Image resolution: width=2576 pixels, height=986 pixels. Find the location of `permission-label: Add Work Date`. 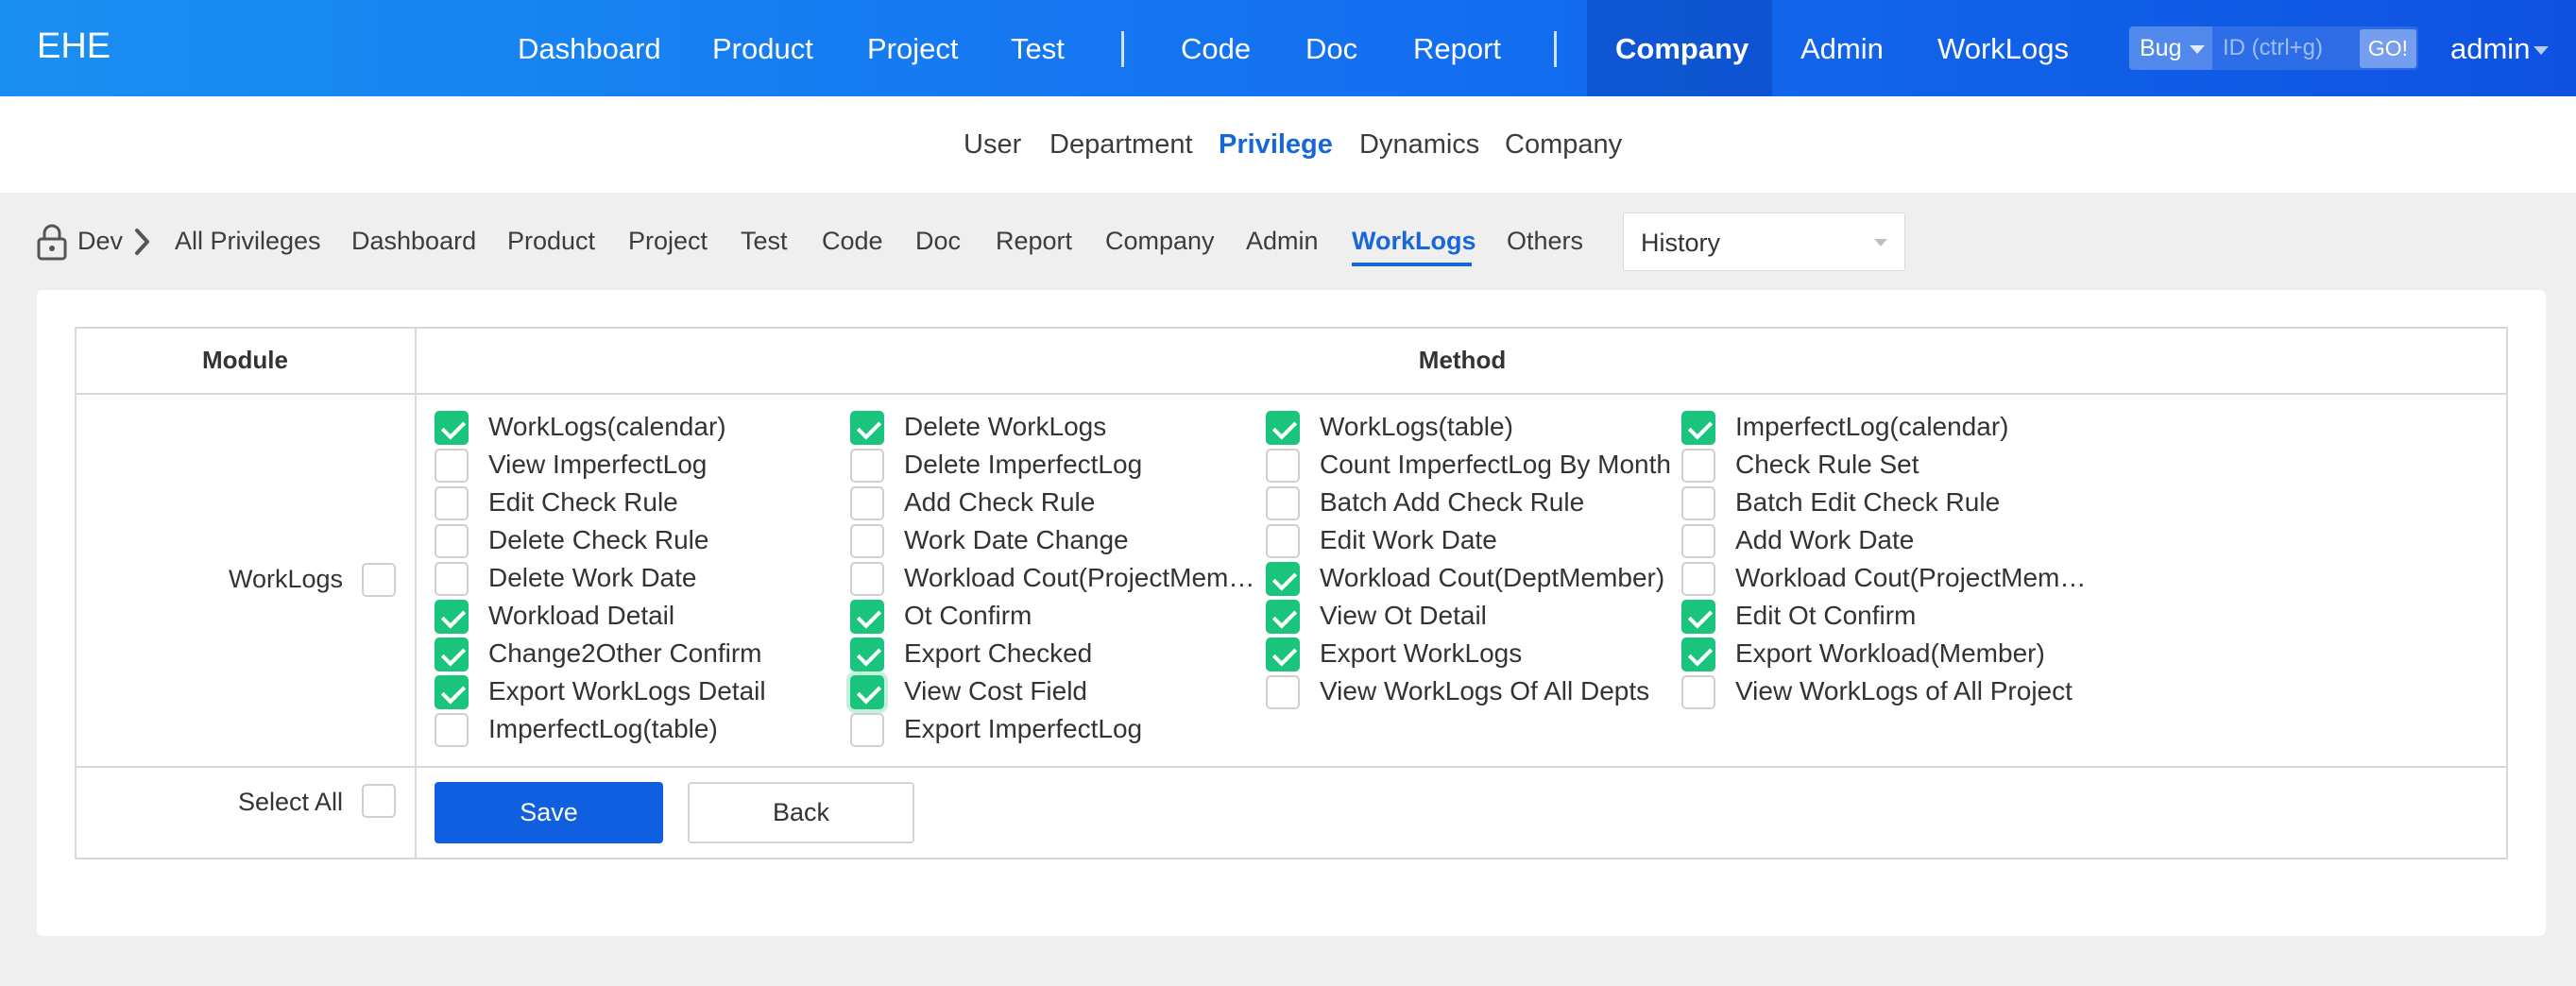

permission-label: Add Work Date is located at coordinates (1915, 540).